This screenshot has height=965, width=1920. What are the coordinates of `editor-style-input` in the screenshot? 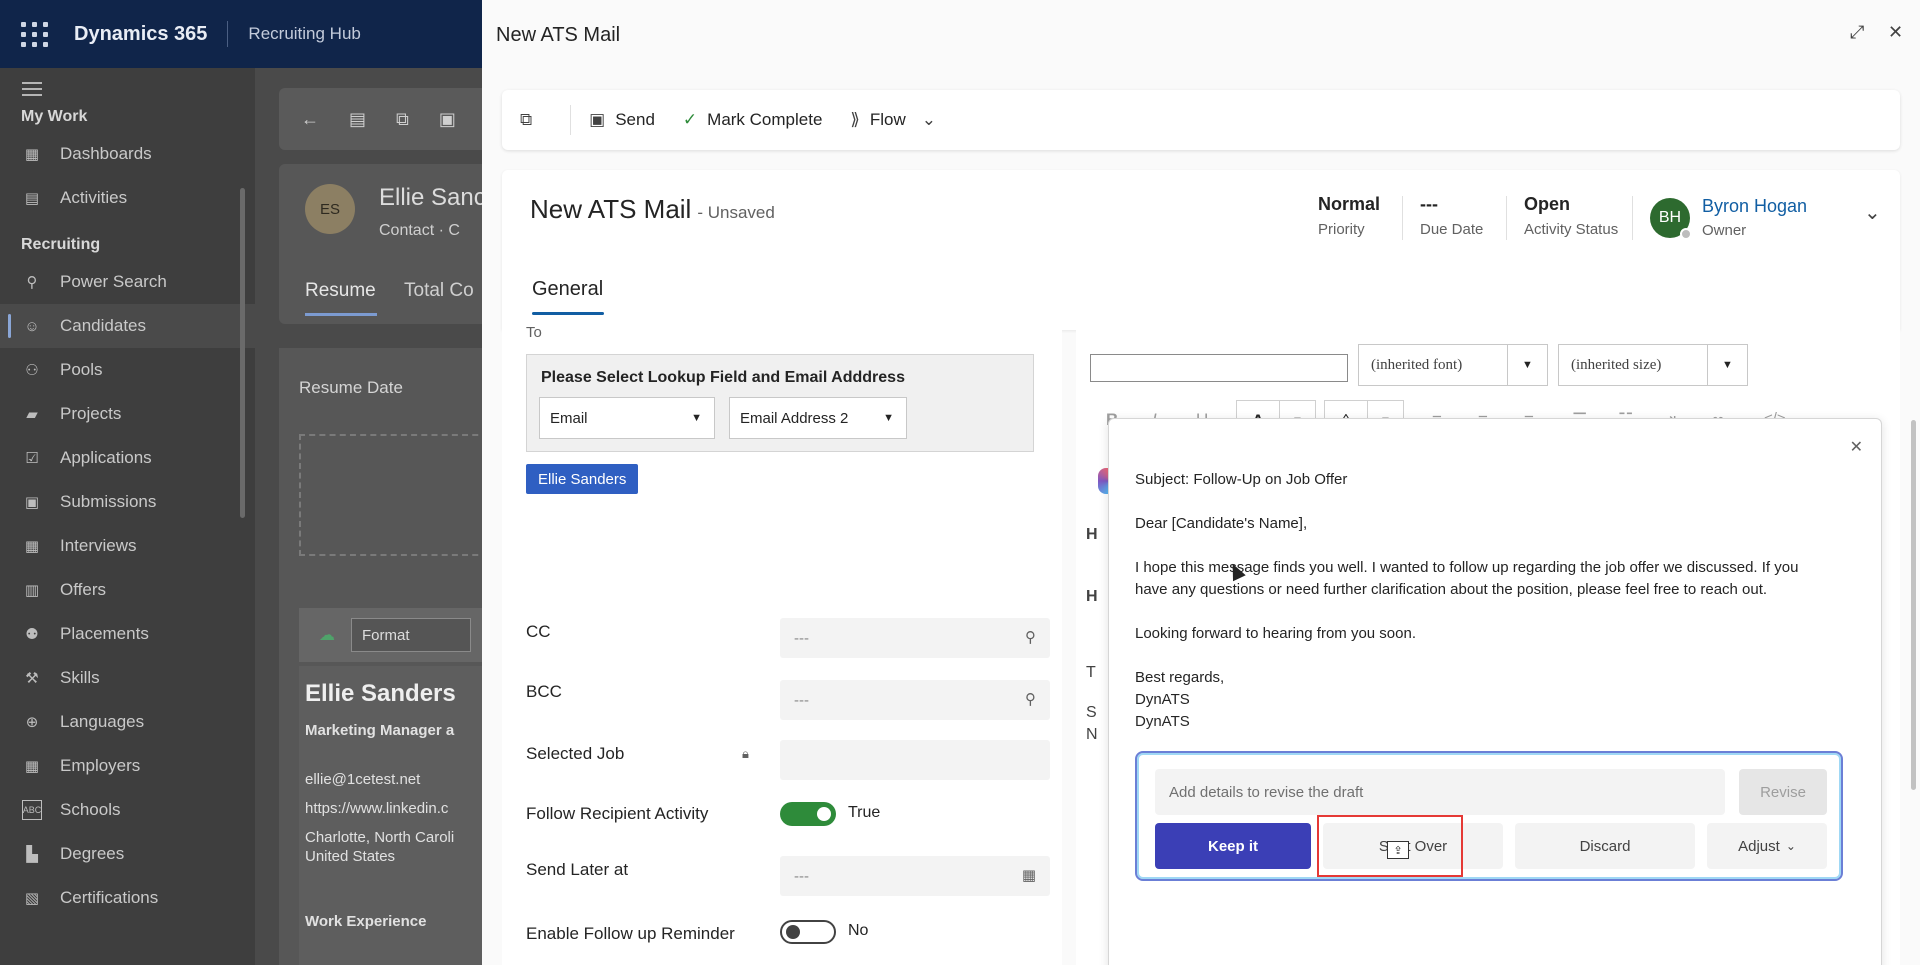 It's located at (1219, 368).